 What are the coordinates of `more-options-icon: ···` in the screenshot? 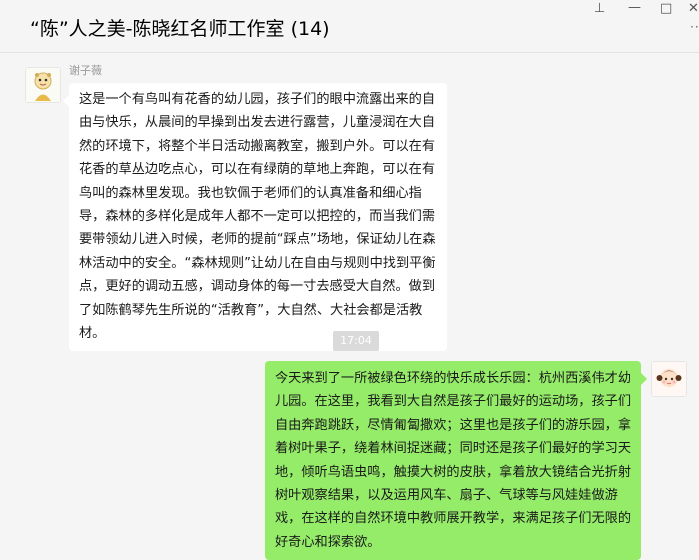 It's located at (694, 27).